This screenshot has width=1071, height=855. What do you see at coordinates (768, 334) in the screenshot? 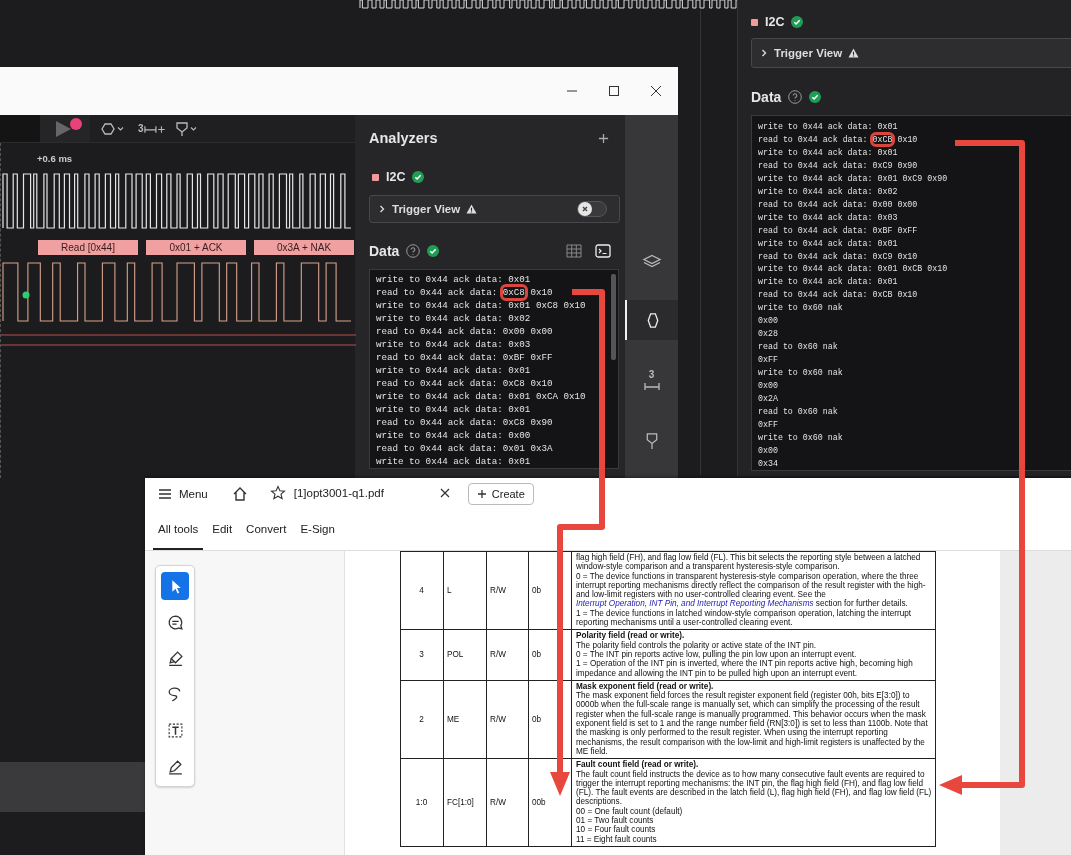
I see `data-line: 0x28` at bounding box center [768, 334].